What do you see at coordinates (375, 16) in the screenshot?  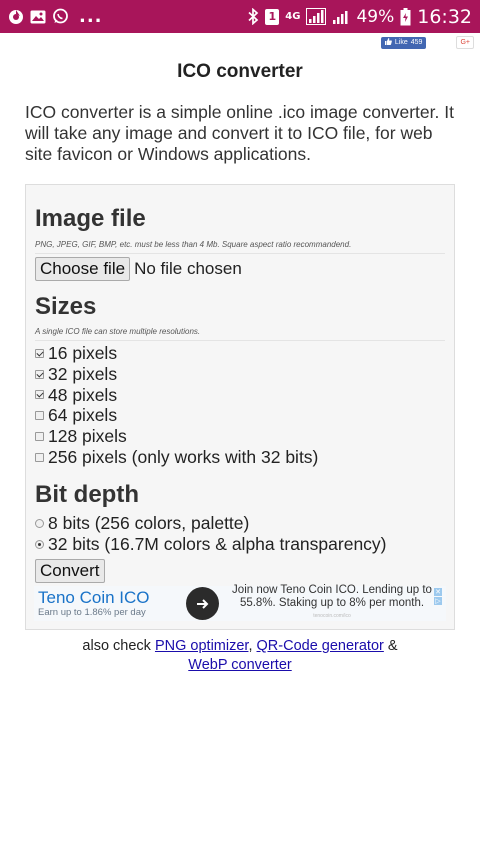 I see `battery-percentage: 49%` at bounding box center [375, 16].